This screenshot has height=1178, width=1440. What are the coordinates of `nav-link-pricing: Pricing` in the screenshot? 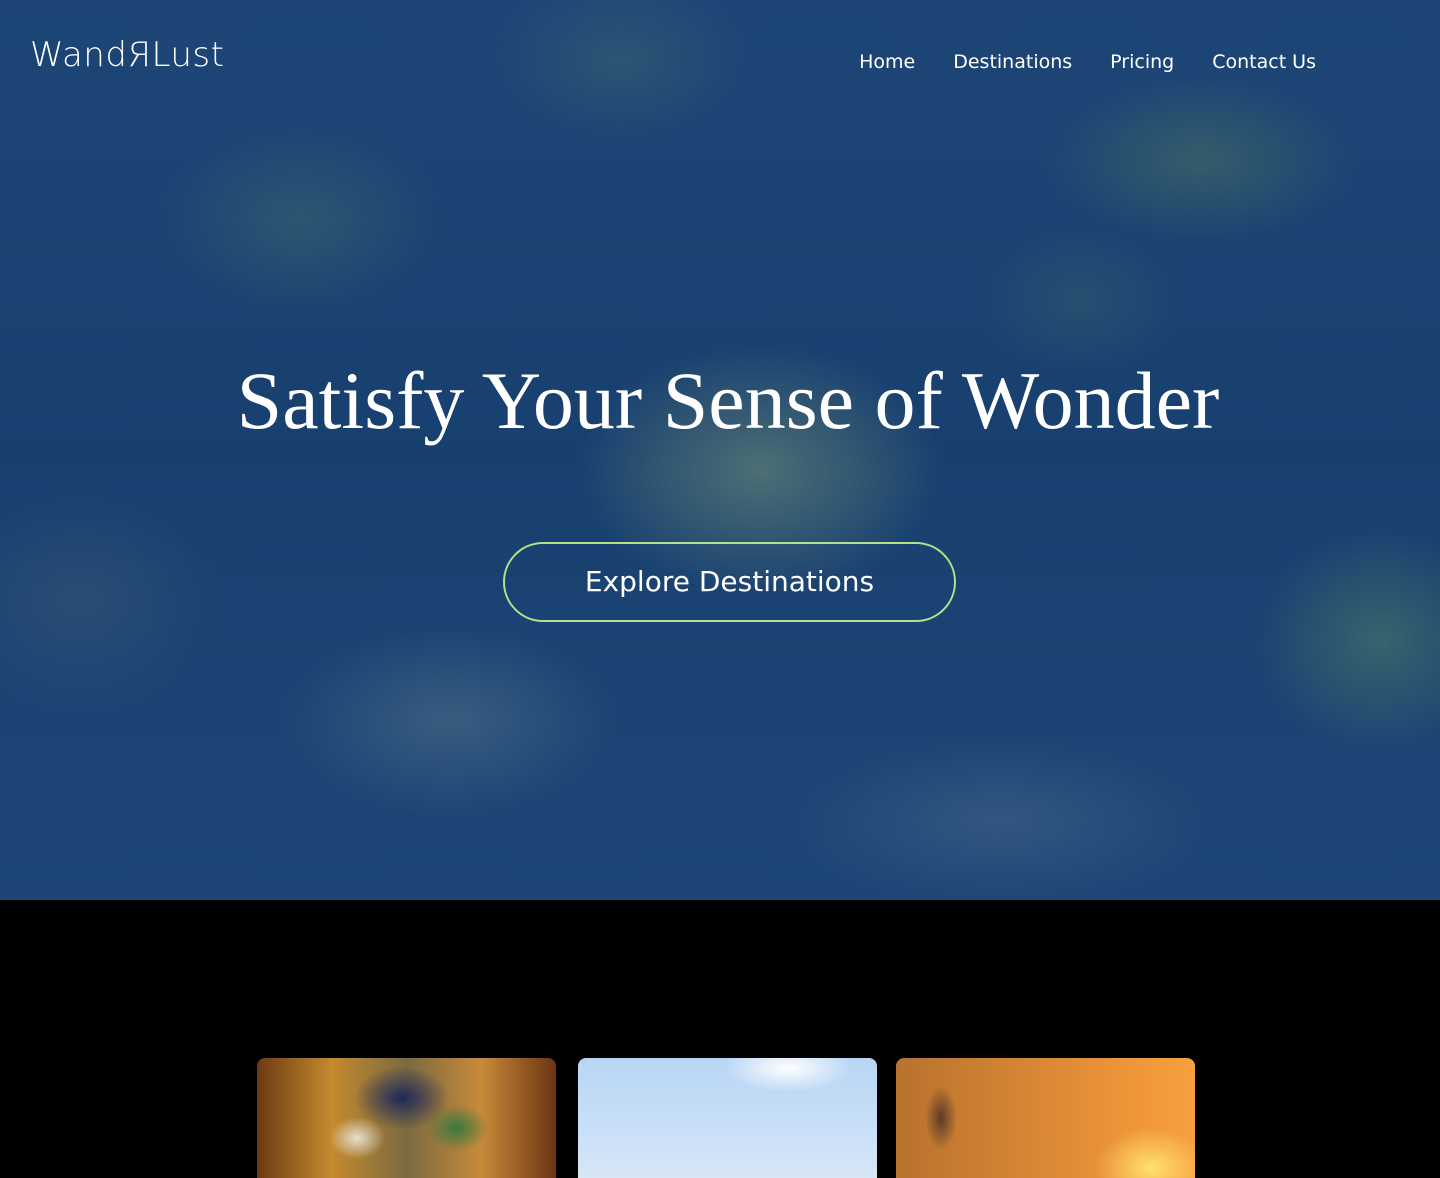 It's located at (1142, 62).